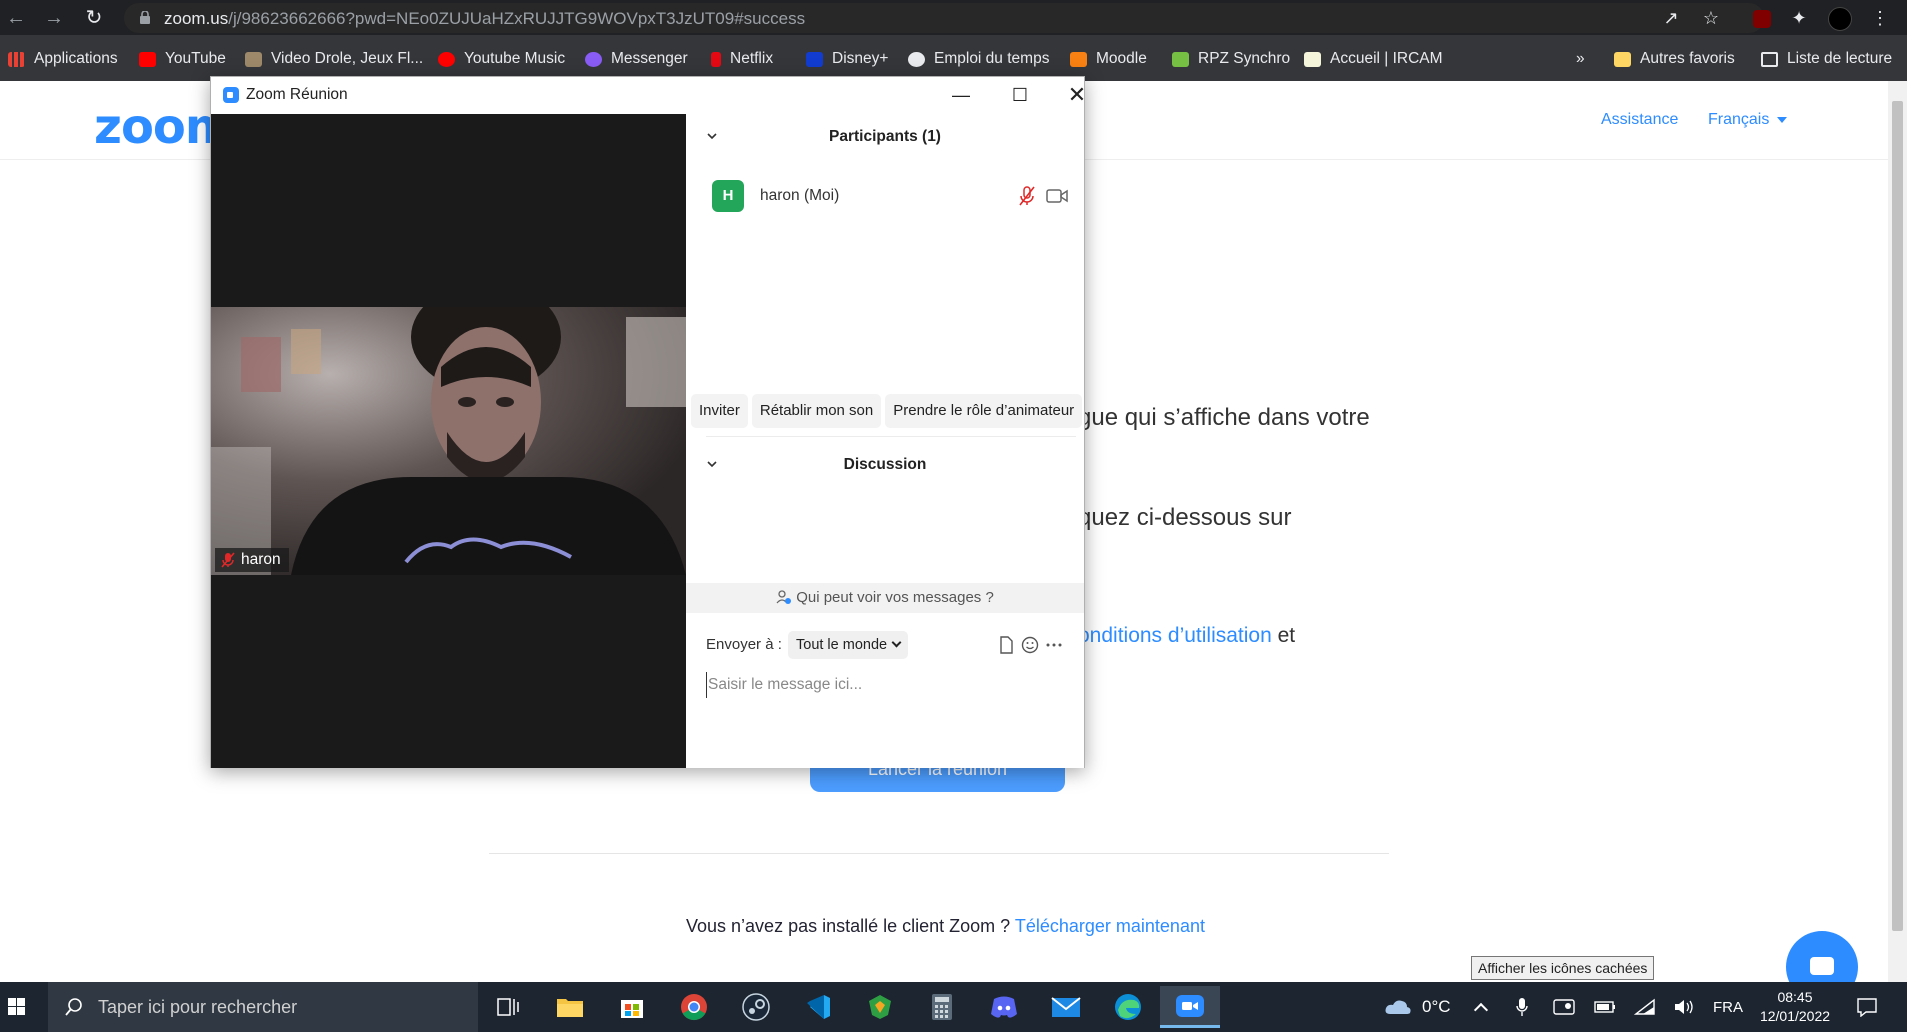 The image size is (1907, 1032). What do you see at coordinates (885, 465) in the screenshot?
I see `chat-header: Discussion` at bounding box center [885, 465].